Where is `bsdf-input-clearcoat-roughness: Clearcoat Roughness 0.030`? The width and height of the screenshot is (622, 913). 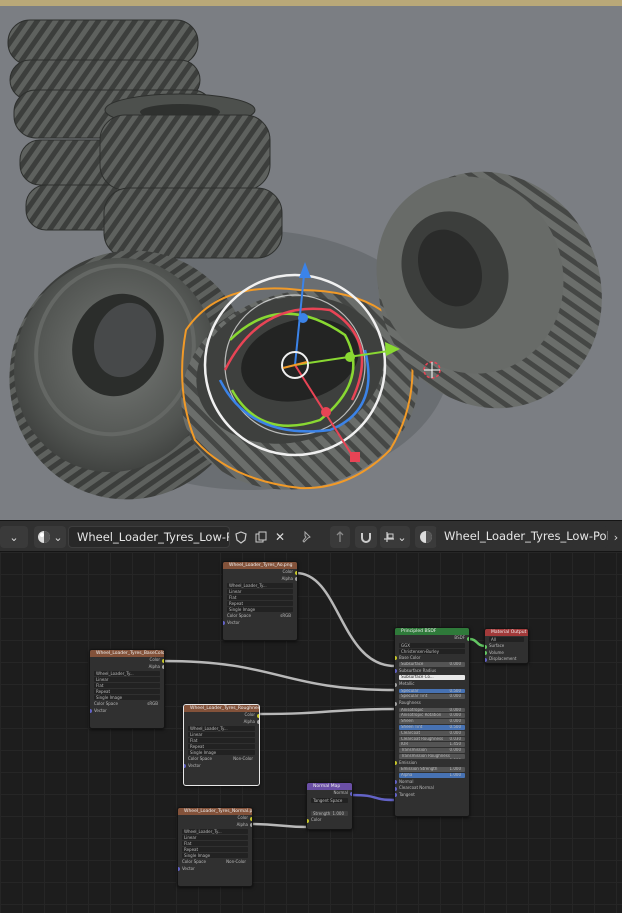 bsdf-input-clearcoat-roughness: Clearcoat Roughness 0.030 is located at coordinates (432, 739).